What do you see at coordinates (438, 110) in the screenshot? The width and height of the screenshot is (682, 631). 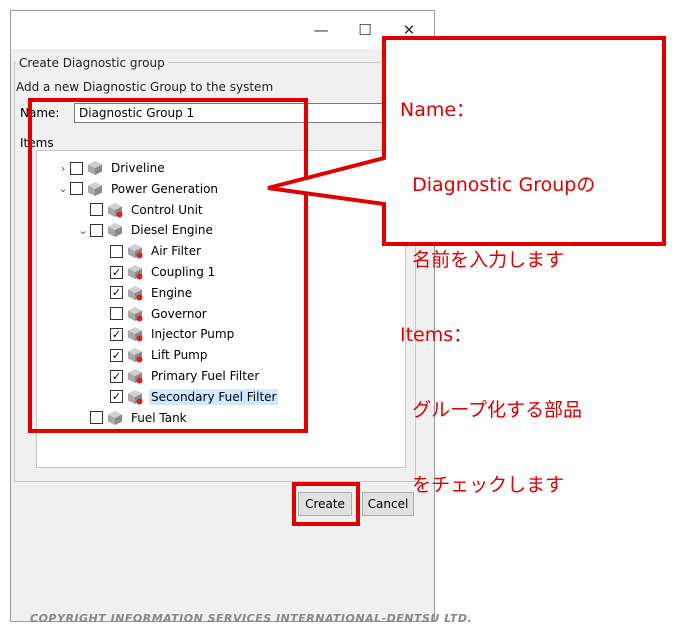 I see `callout-line: Name：` at bounding box center [438, 110].